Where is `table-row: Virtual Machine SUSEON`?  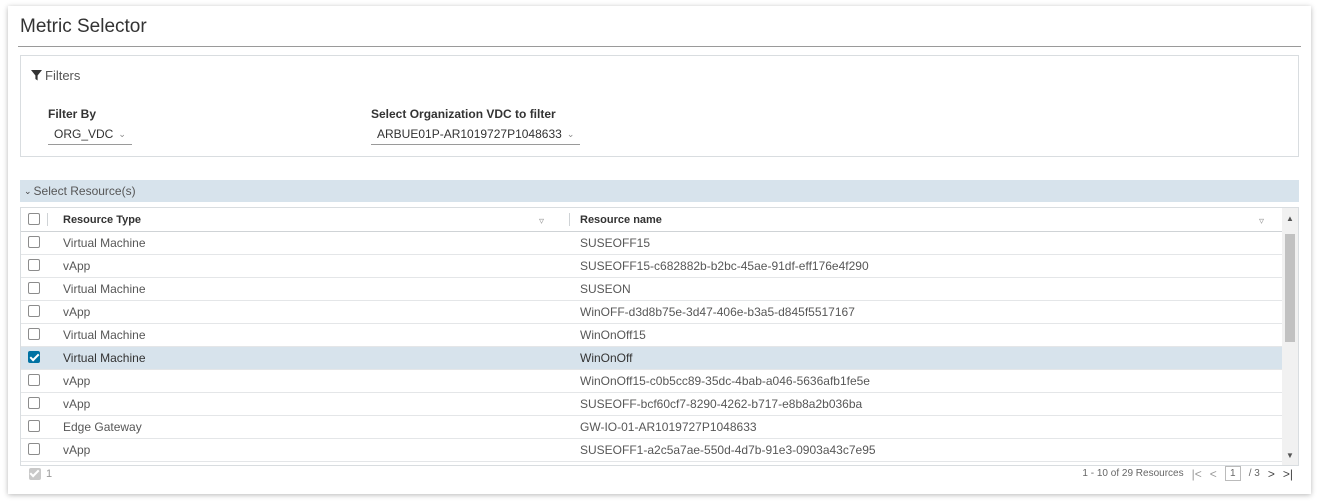 table-row: Virtual Machine SUSEON is located at coordinates (657, 289).